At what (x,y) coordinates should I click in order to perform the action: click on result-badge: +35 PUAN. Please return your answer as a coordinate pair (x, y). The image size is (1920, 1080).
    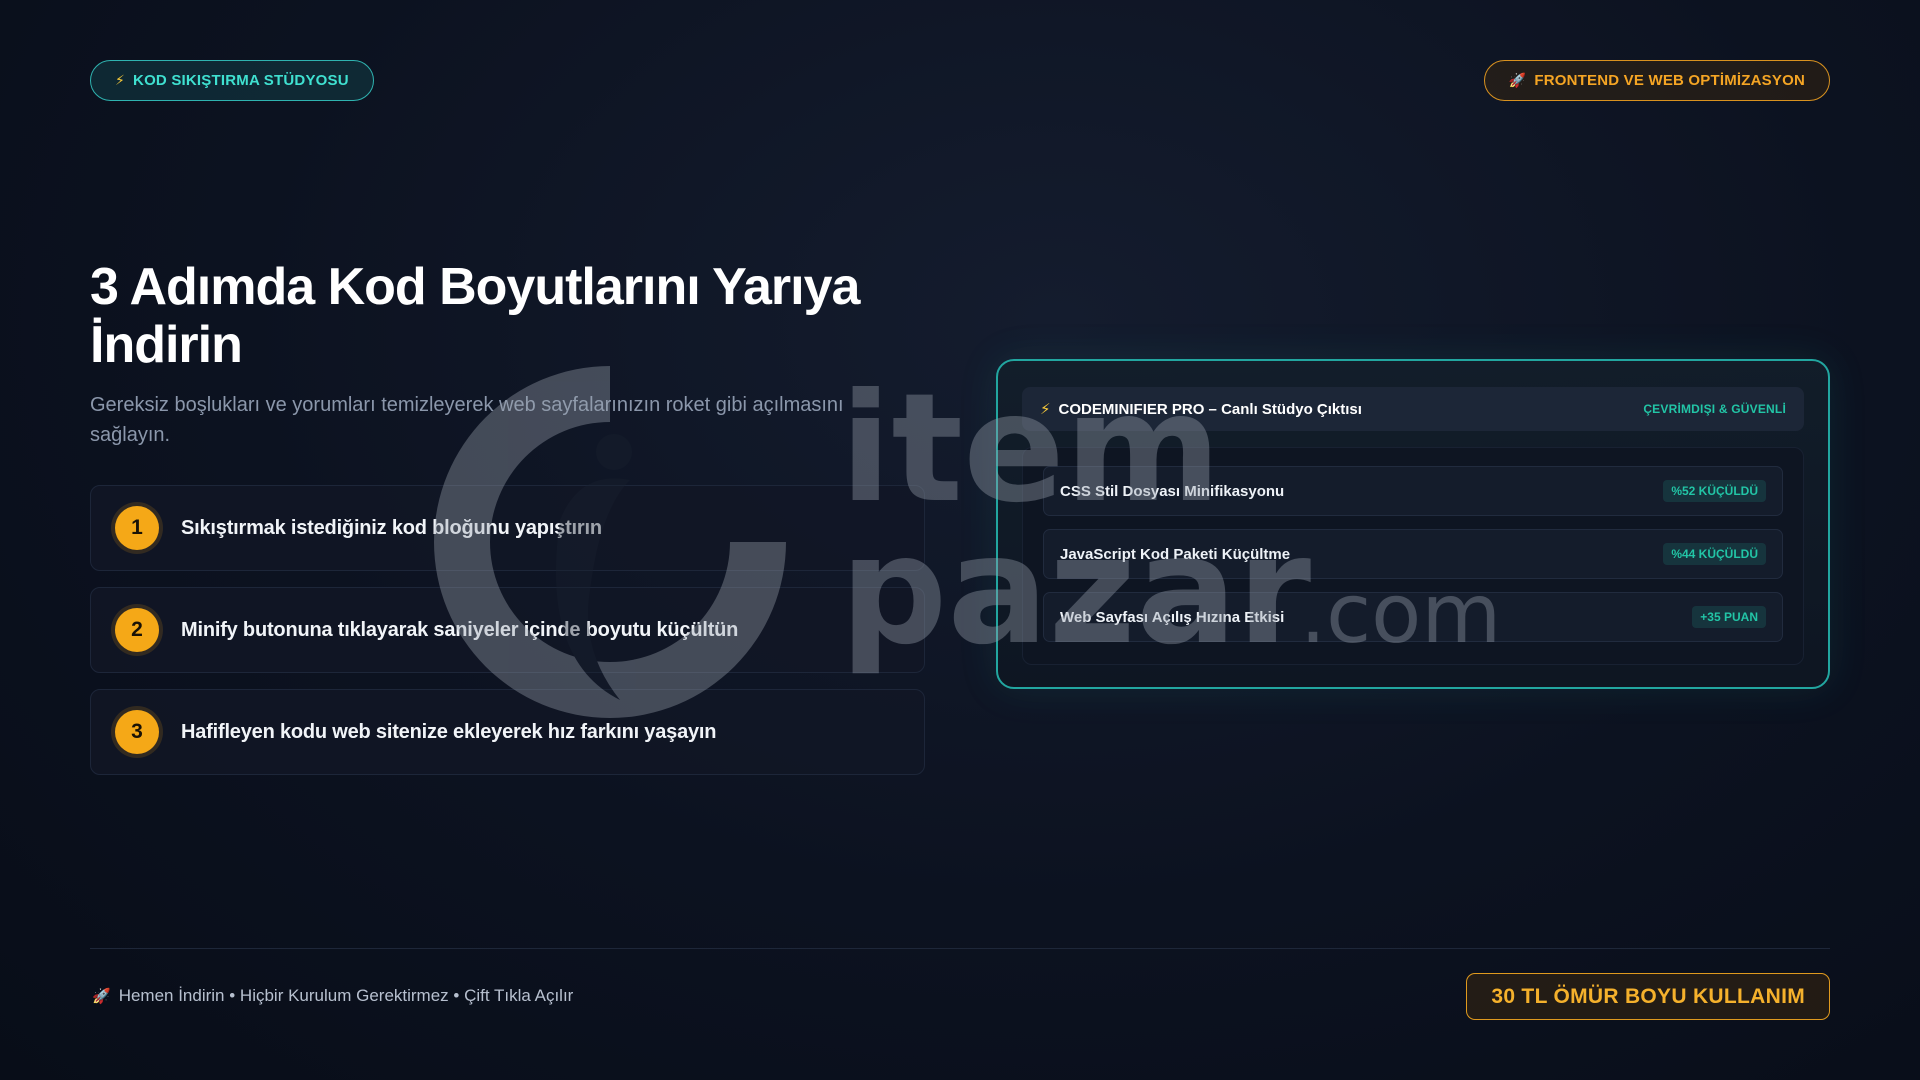
    Looking at the image, I should click on (1729, 617).